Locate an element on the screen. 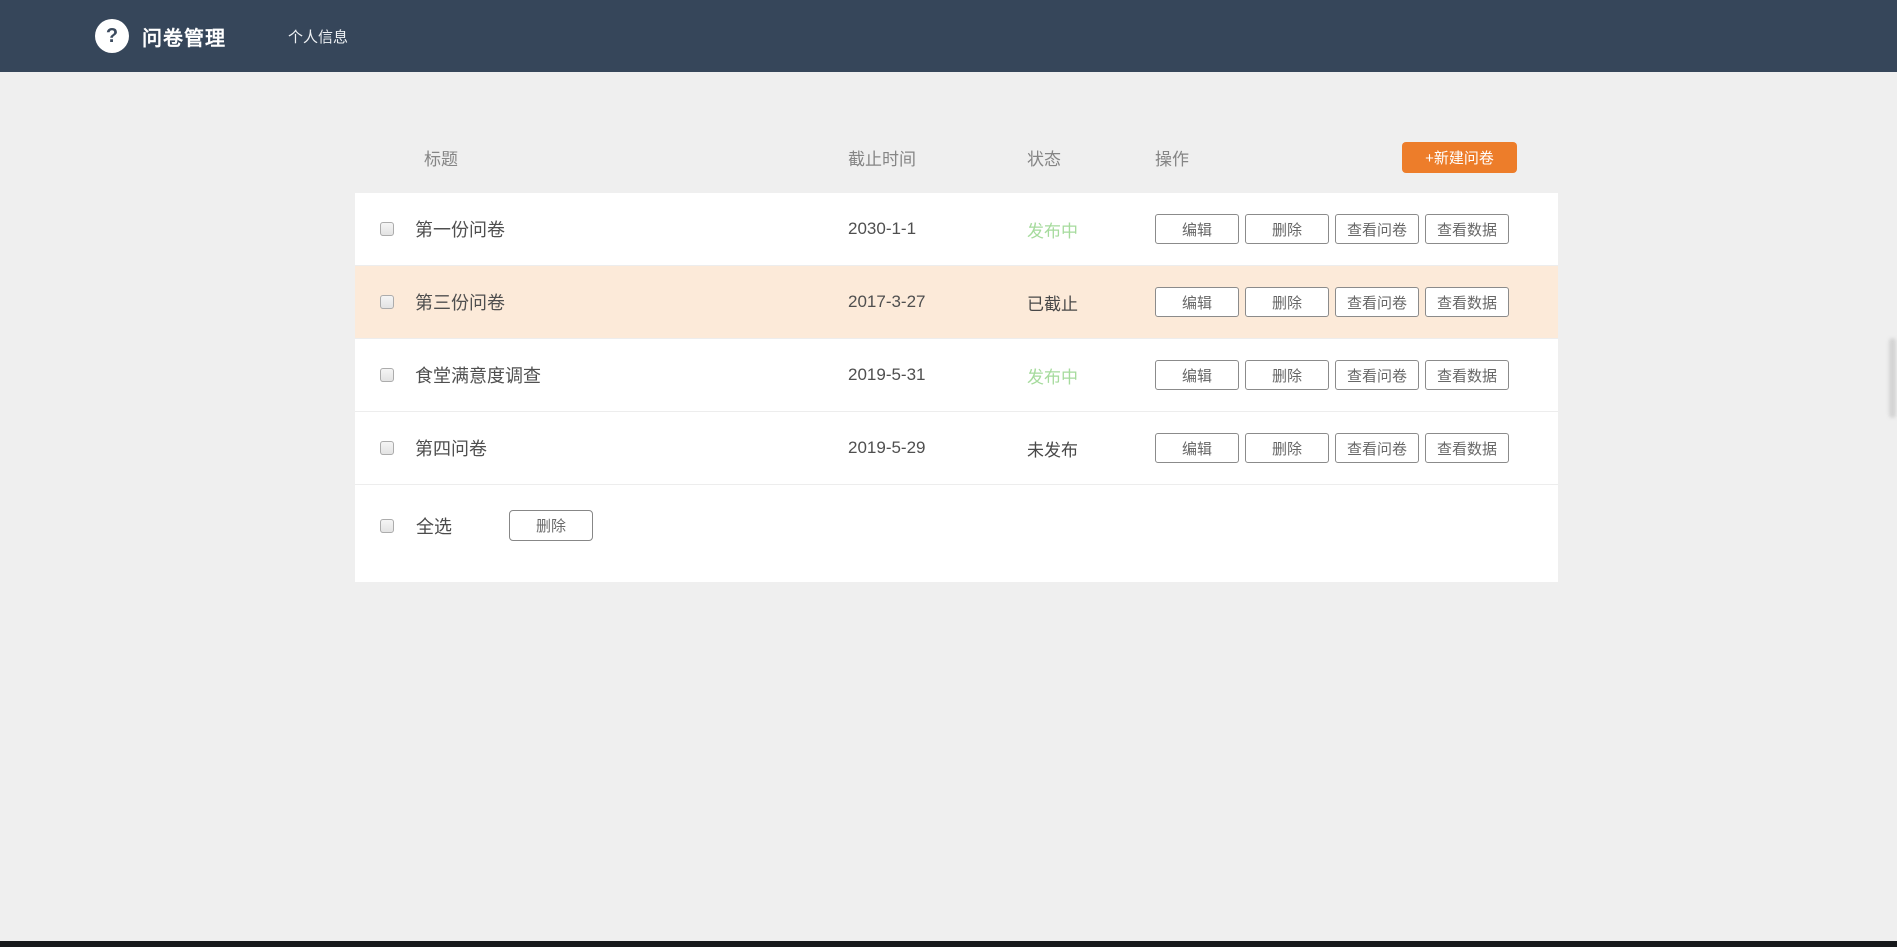 The height and width of the screenshot is (947, 1897). question-mark-glyph: ? is located at coordinates (112, 35).